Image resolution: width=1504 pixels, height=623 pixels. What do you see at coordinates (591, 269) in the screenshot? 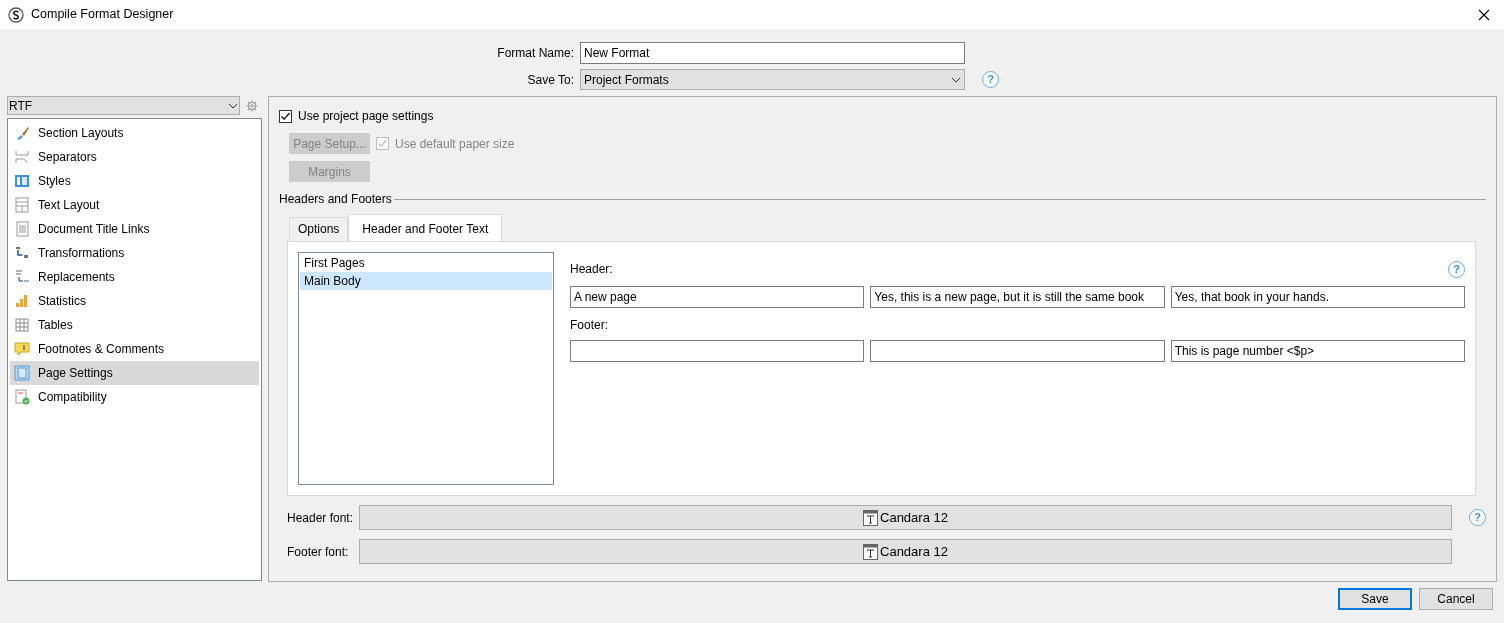
I see `header-label: Header:` at bounding box center [591, 269].